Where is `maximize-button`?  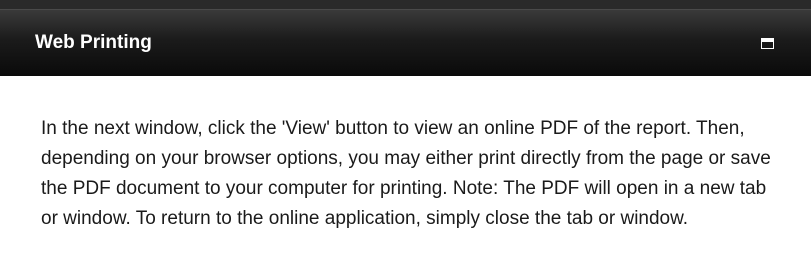
maximize-button is located at coordinates (768, 44).